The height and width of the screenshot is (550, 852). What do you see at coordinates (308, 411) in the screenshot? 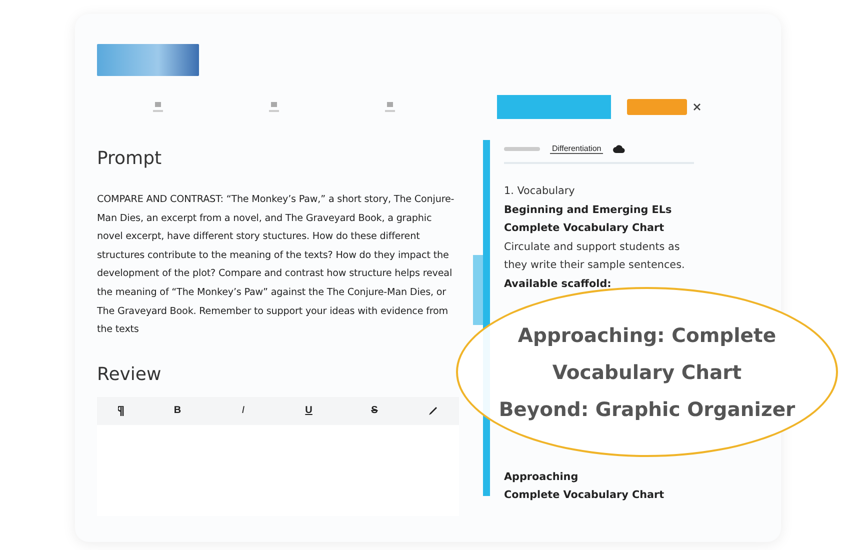
I see `underline-button: U` at bounding box center [308, 411].